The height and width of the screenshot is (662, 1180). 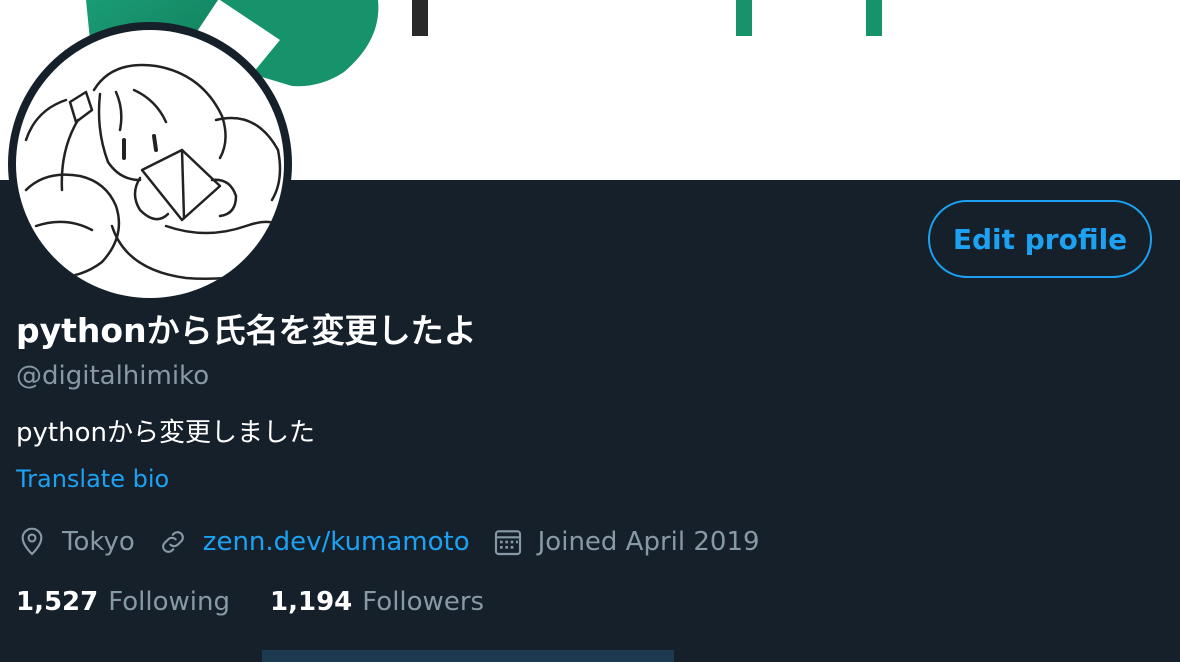 I want to click on following-stat: 1,527 Following, so click(x=123, y=602).